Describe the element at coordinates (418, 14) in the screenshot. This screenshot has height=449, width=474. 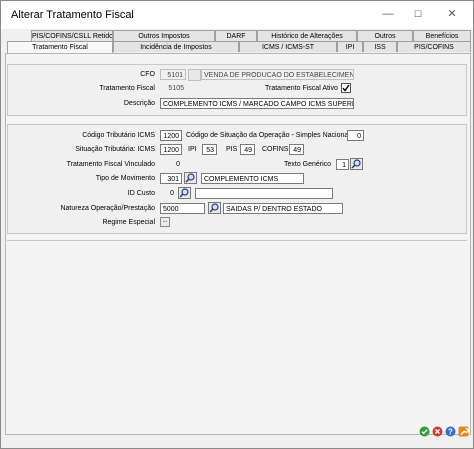
I see `maximize-button: ☐` at that location.